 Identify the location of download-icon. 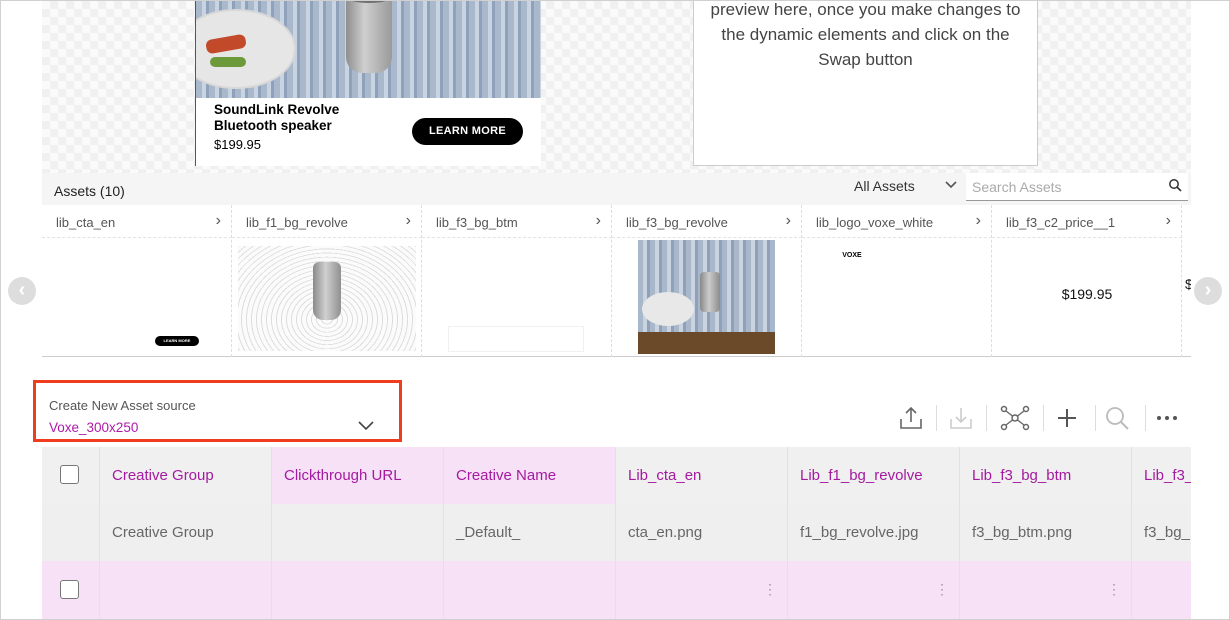
(961, 418).